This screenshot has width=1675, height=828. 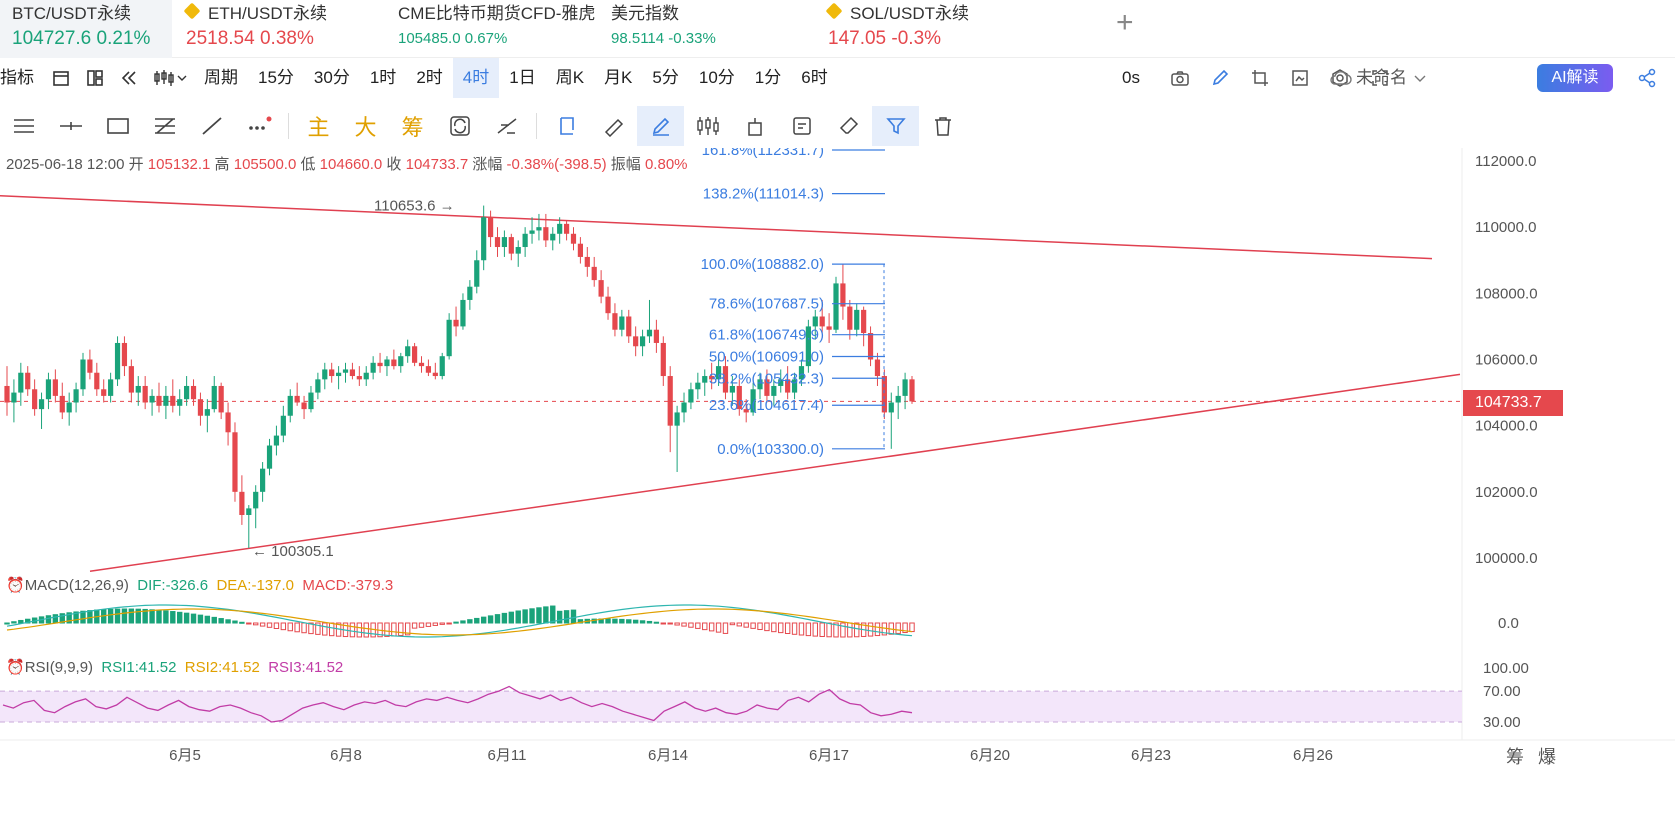 What do you see at coordinates (916, 38) in the screenshot?
I see `ticker-change: -0.3%` at bounding box center [916, 38].